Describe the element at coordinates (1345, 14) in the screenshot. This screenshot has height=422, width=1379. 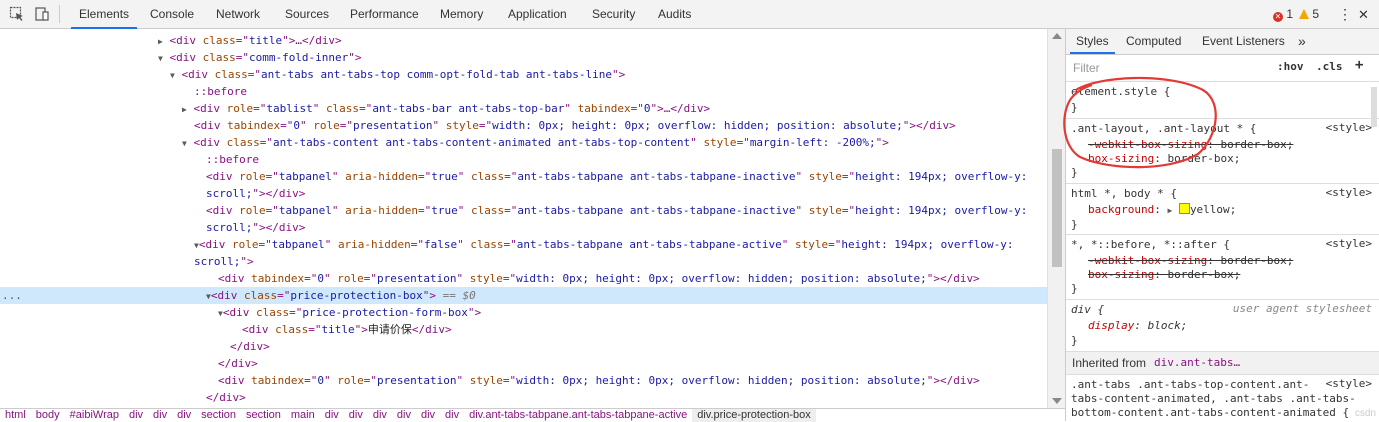
I see `more-menu-icon: ⋮` at that location.